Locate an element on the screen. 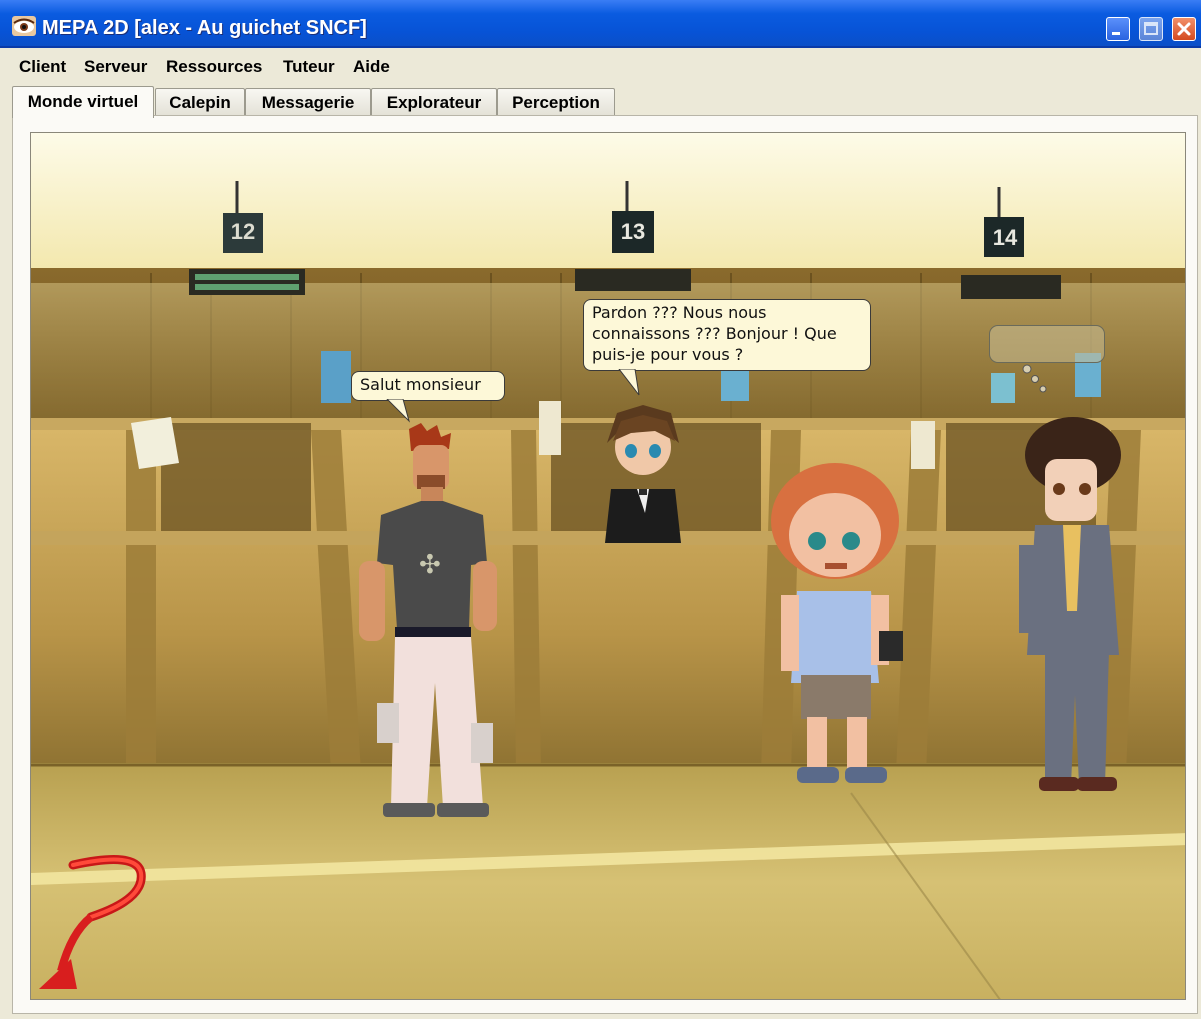 The width and height of the screenshot is (1201, 1019). close-icon is located at coordinates (1184, 29).